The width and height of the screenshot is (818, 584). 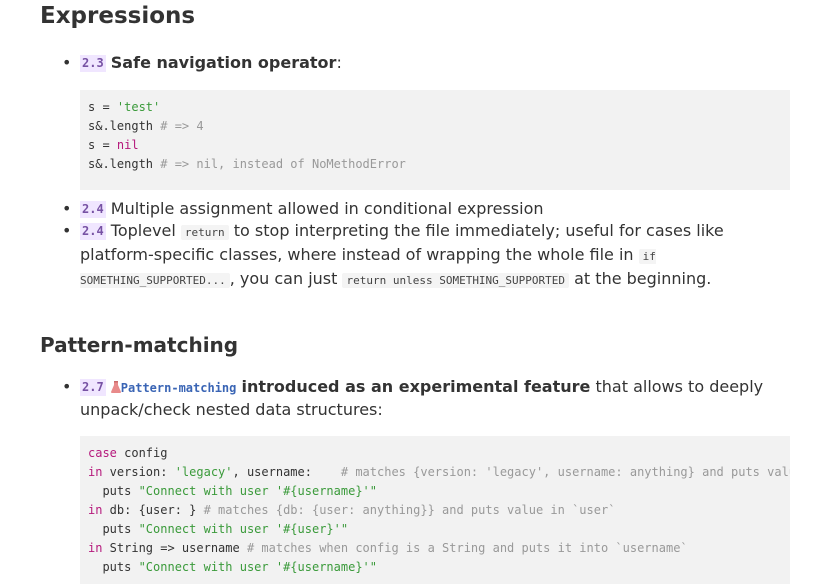 I want to click on code-token: config, so click(x=142, y=453).